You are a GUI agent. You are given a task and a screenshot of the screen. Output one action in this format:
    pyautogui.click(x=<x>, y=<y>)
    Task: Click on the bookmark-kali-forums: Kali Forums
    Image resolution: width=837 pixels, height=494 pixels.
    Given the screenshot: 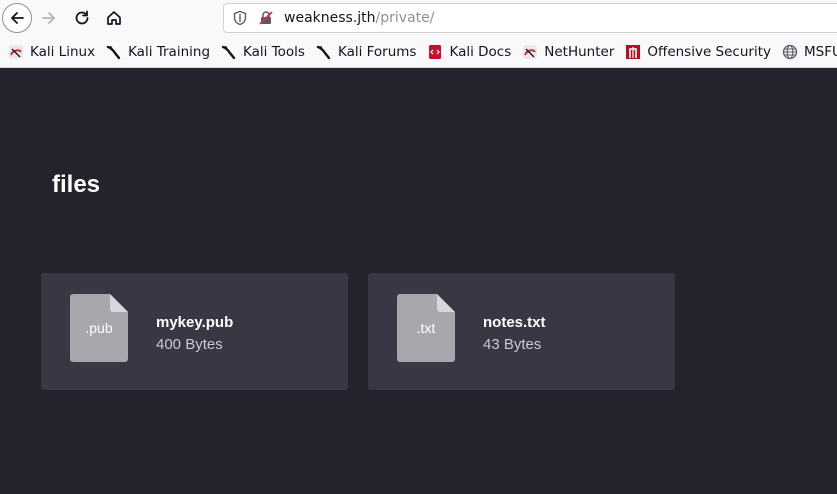 What is the action you would take?
    pyautogui.click(x=366, y=52)
    